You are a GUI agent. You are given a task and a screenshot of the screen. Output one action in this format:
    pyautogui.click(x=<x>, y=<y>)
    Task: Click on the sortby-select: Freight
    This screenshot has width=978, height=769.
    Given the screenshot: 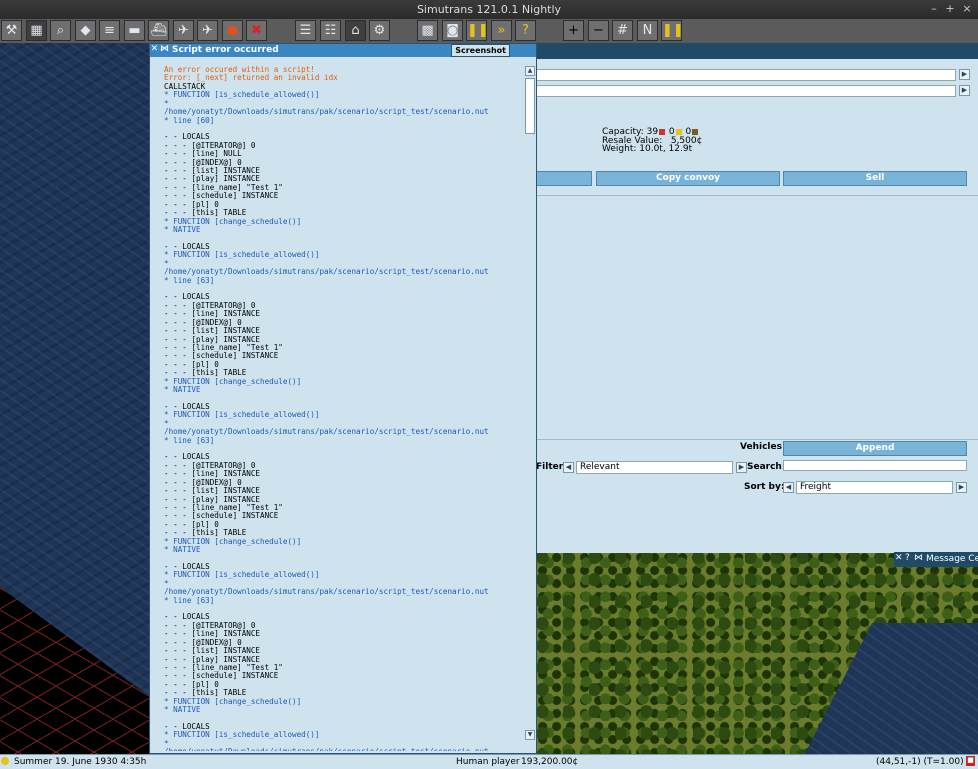 What is the action you would take?
    pyautogui.click(x=874, y=487)
    